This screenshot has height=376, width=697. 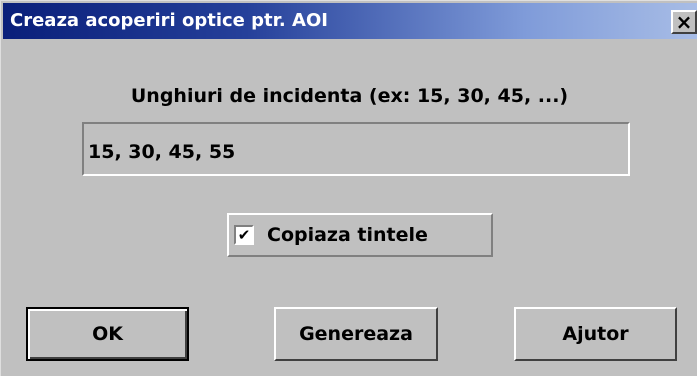 I want to click on help-button: Ajutor, so click(x=595, y=334).